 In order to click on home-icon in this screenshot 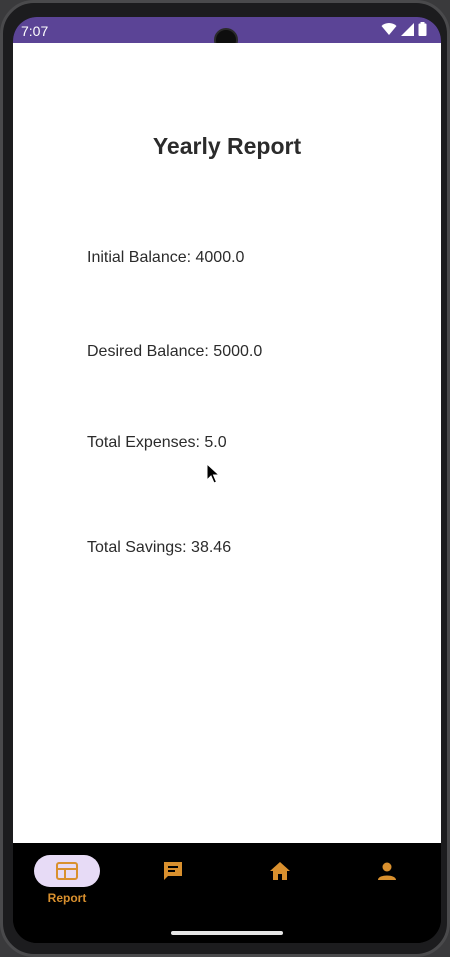, I will do `click(280, 871)`.